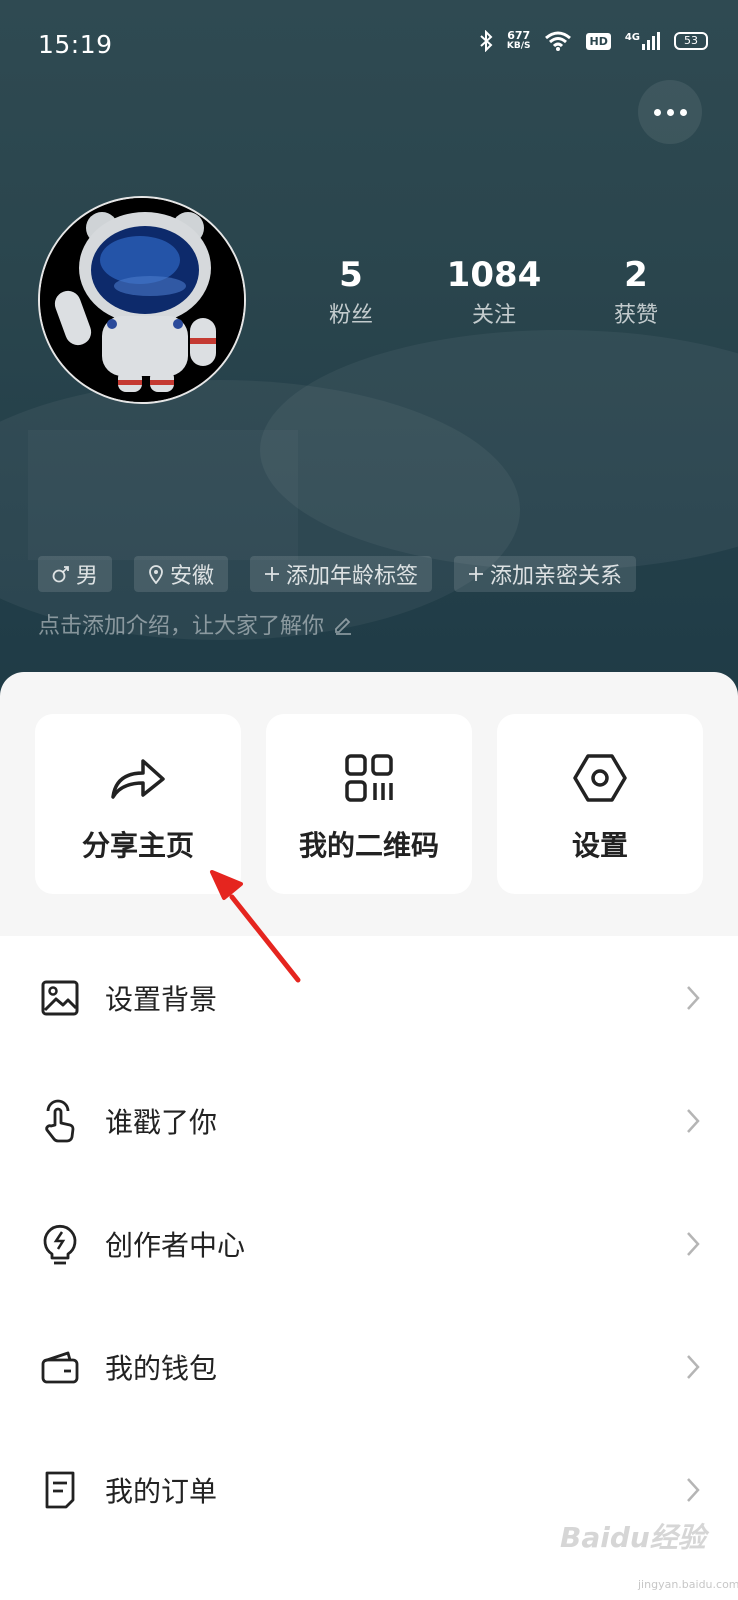 The image size is (738, 1600). What do you see at coordinates (633, 1537) in the screenshot?
I see `baidu-watermark: Baidu经验` at bounding box center [633, 1537].